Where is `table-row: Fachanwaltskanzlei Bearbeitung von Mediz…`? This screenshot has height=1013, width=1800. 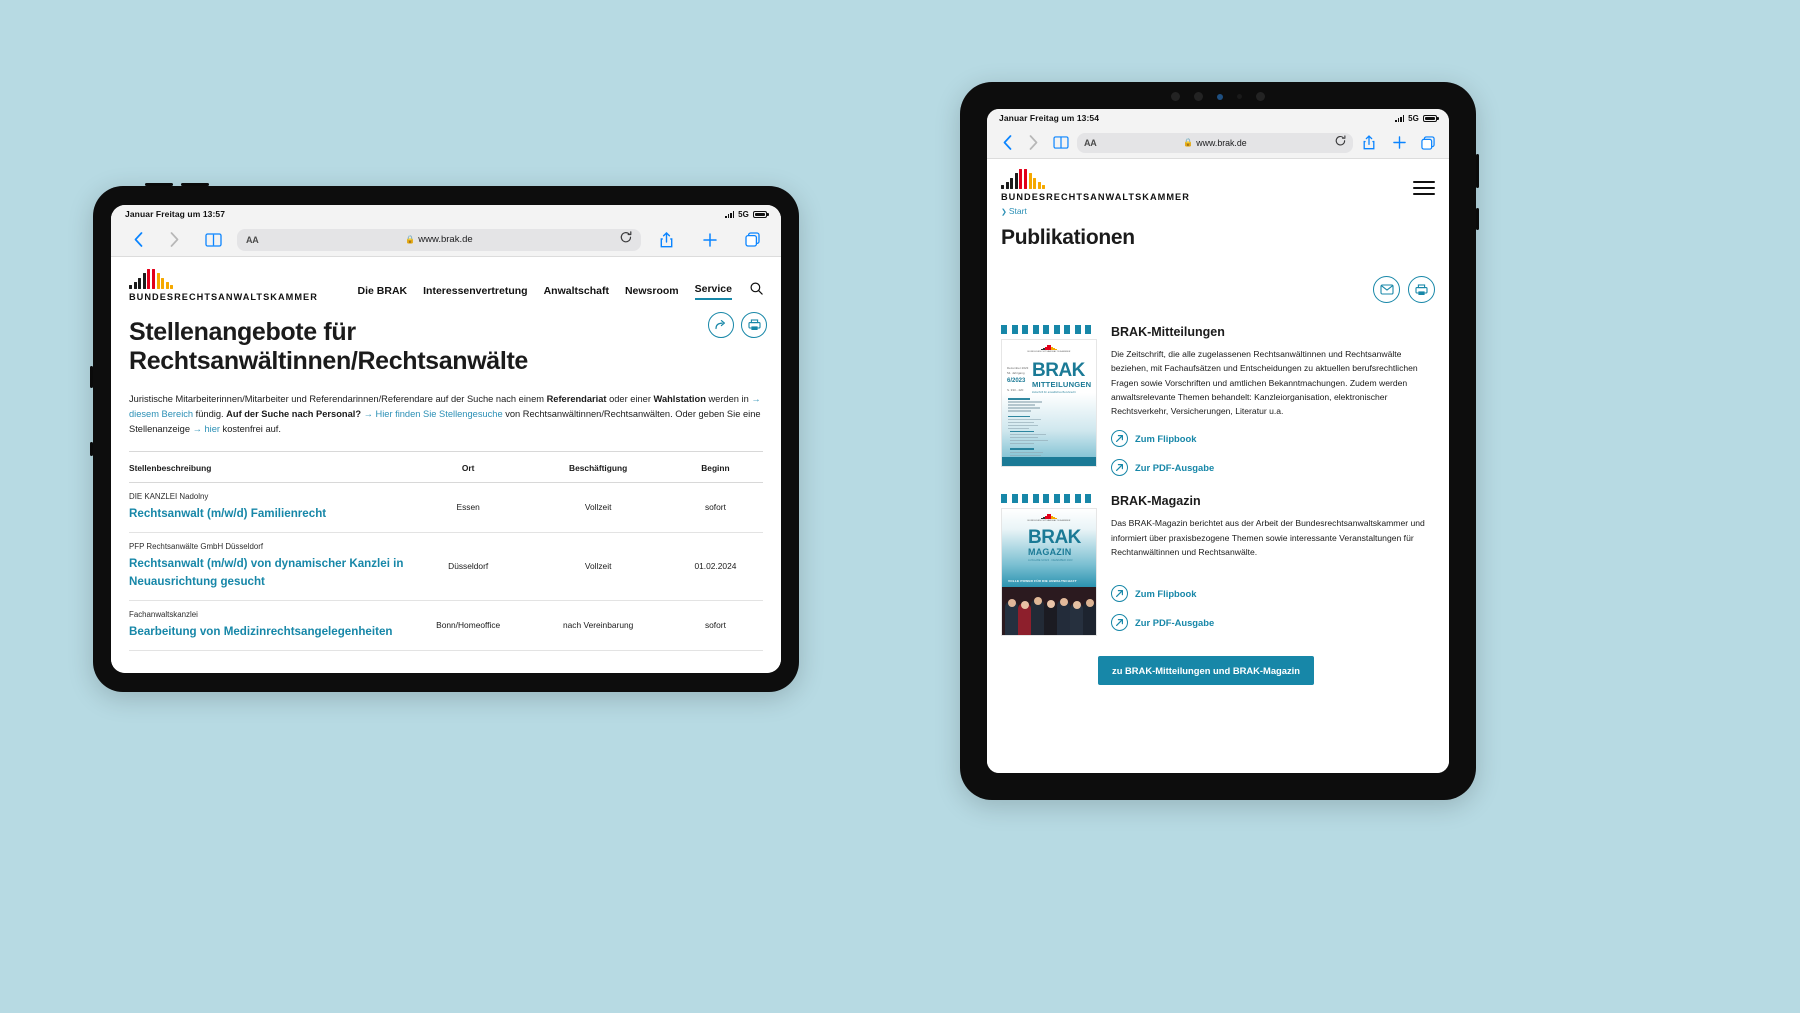
table-row: Fachanwaltskanzlei Bearbeitung von Mediz… is located at coordinates (446, 626).